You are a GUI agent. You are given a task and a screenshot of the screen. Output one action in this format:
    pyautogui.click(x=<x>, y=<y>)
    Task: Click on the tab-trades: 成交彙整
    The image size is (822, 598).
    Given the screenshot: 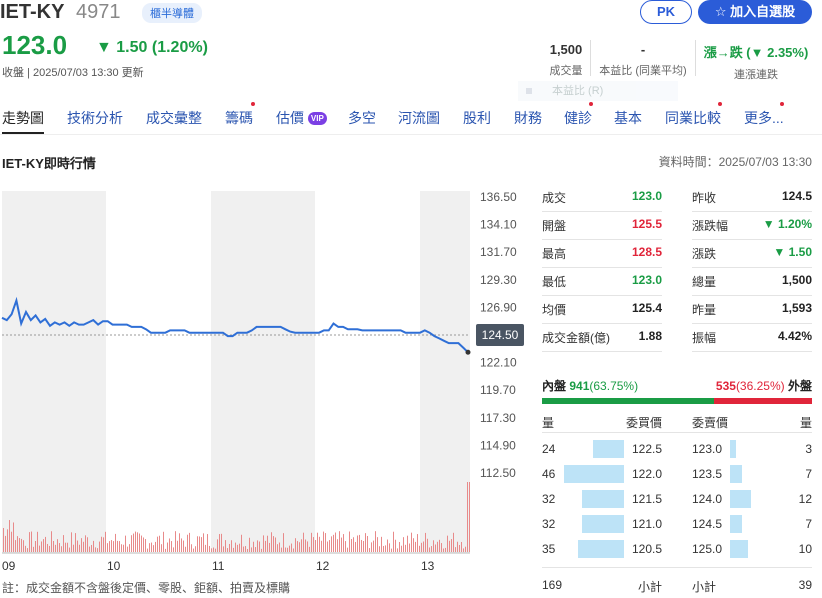 What is the action you would take?
    pyautogui.click(x=174, y=118)
    